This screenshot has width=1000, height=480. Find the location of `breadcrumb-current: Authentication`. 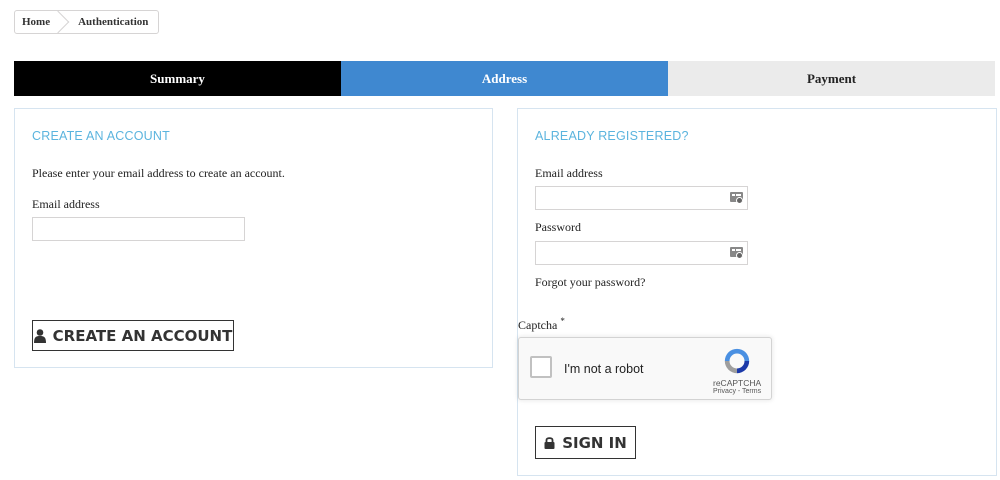

breadcrumb-current: Authentication is located at coordinates (111, 22).